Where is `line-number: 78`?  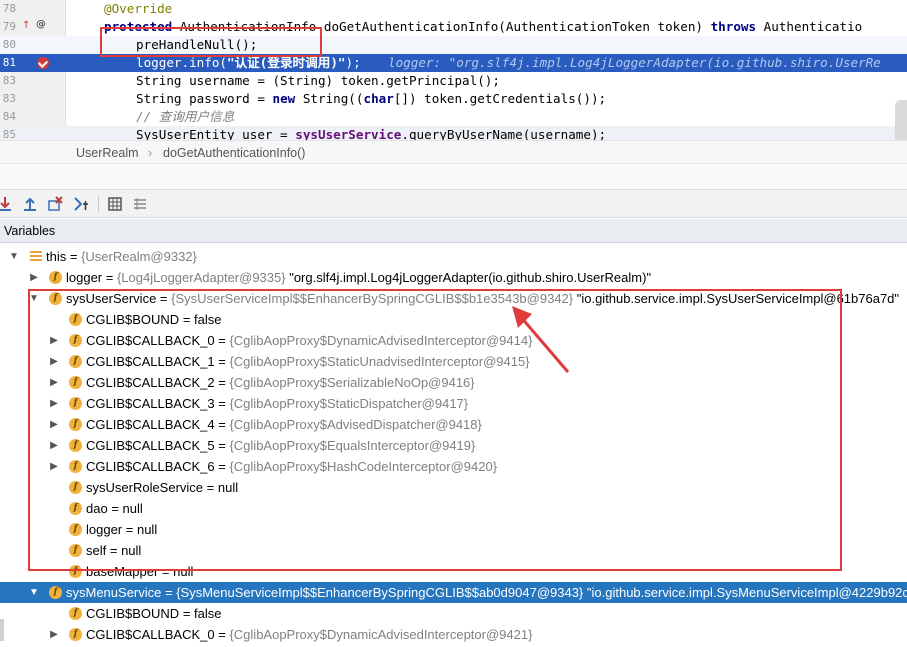
line-number: 78 is located at coordinates (9, 8).